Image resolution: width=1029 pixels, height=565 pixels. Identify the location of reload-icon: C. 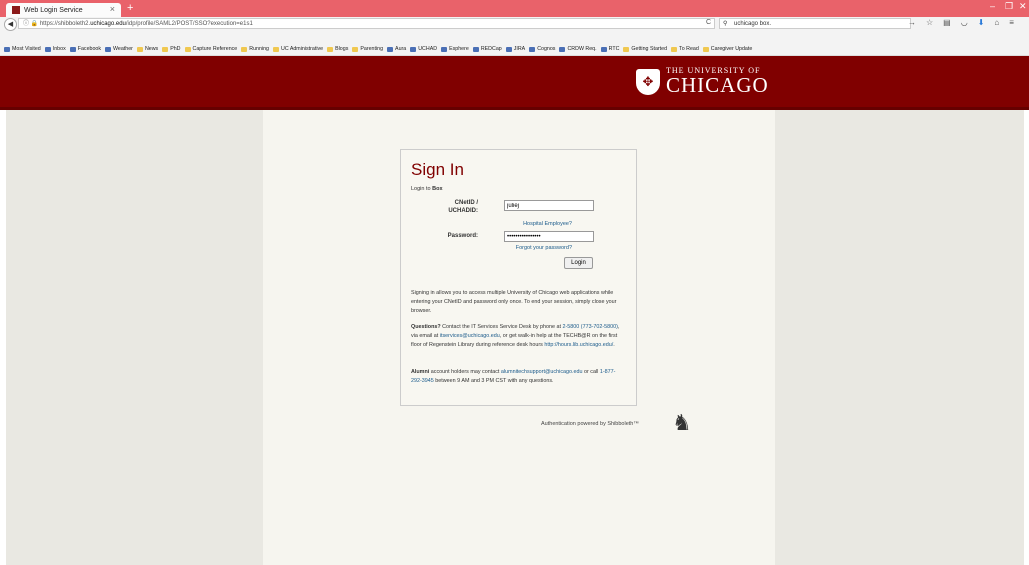
(708, 22).